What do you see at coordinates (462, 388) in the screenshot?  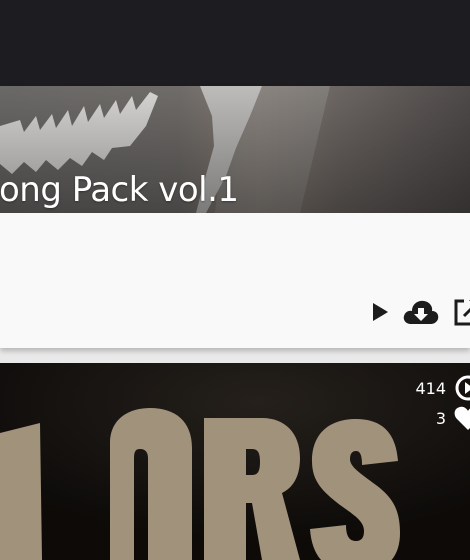 I see `play-circle-icon` at bounding box center [462, 388].